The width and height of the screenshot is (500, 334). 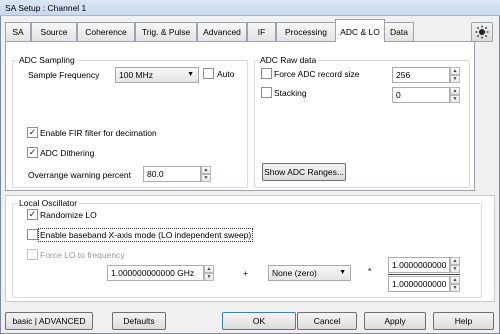 I want to click on lo-numerator-up-icon: ▲, so click(x=455, y=261).